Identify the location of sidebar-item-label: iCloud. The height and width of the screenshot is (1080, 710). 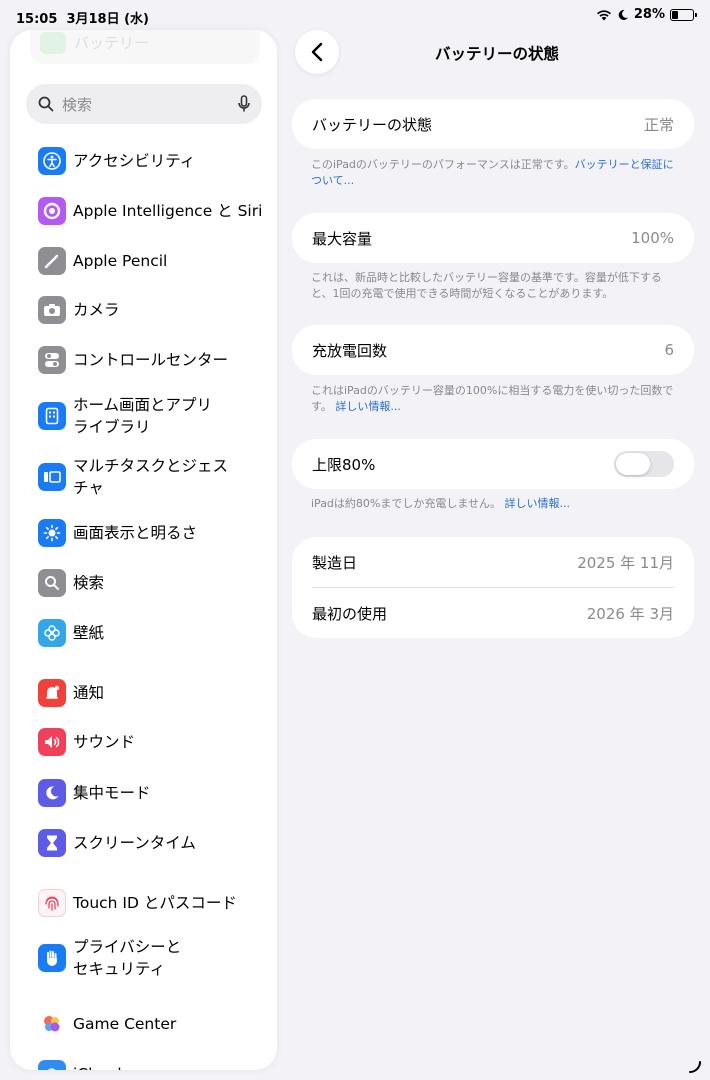
(97, 1066).